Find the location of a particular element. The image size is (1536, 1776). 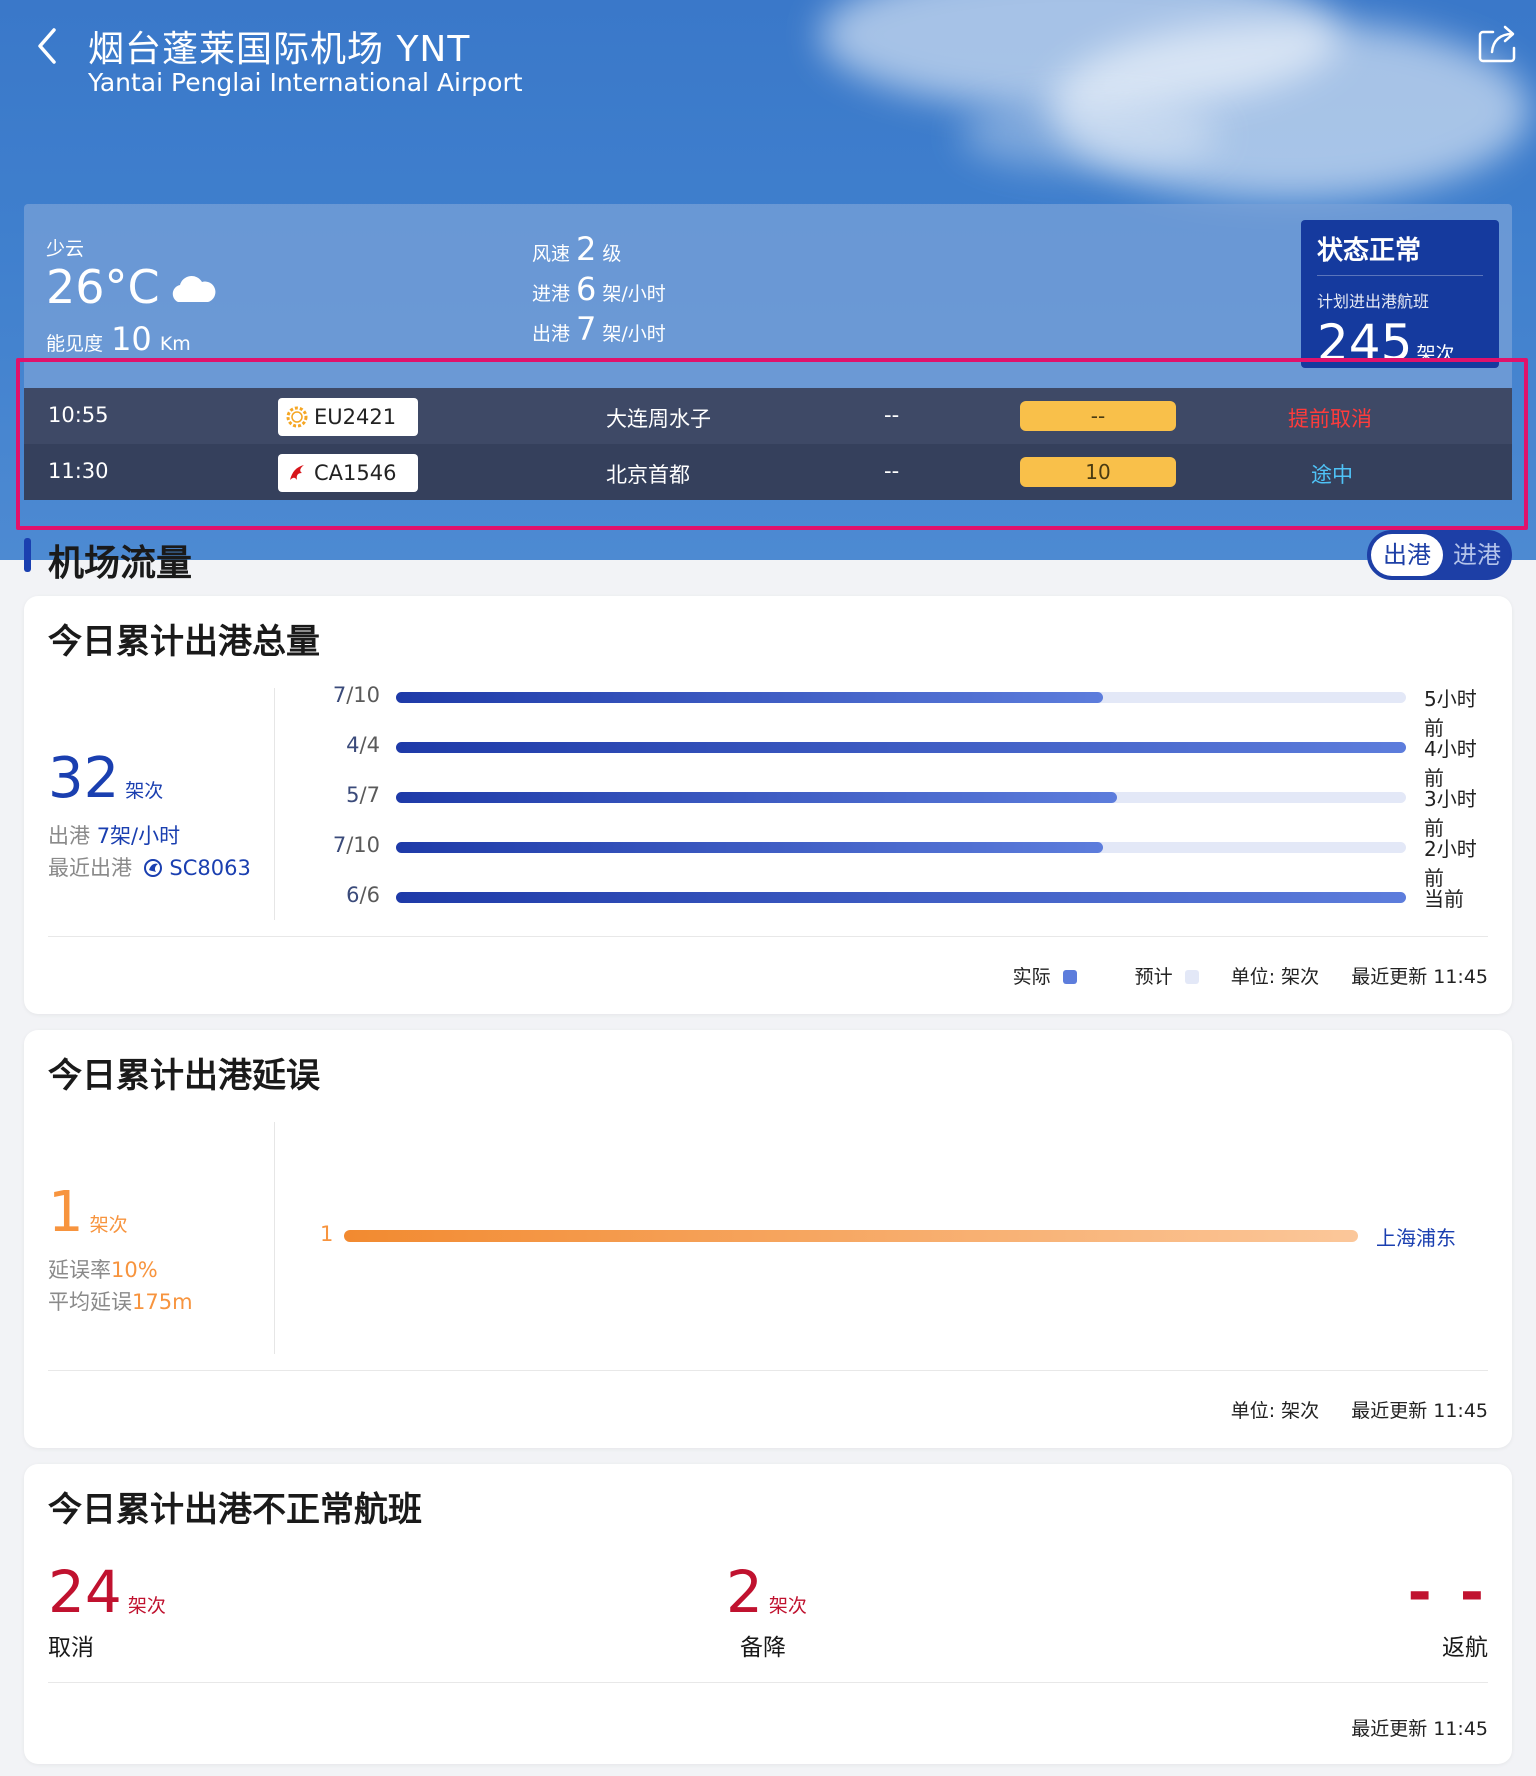

planned-flights-count: 245 架次 is located at coordinates (1400, 343).